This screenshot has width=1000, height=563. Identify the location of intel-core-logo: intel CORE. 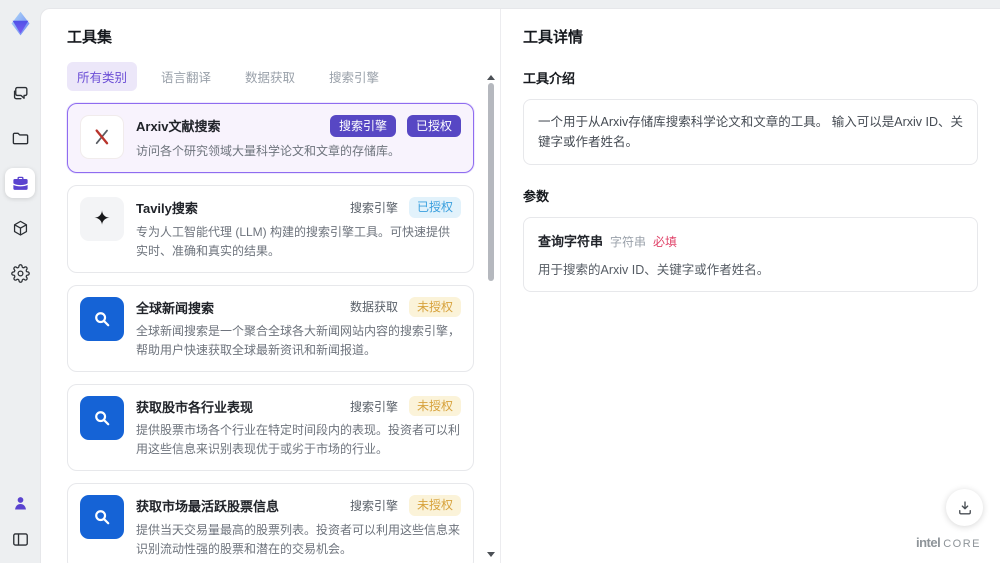
(948, 542).